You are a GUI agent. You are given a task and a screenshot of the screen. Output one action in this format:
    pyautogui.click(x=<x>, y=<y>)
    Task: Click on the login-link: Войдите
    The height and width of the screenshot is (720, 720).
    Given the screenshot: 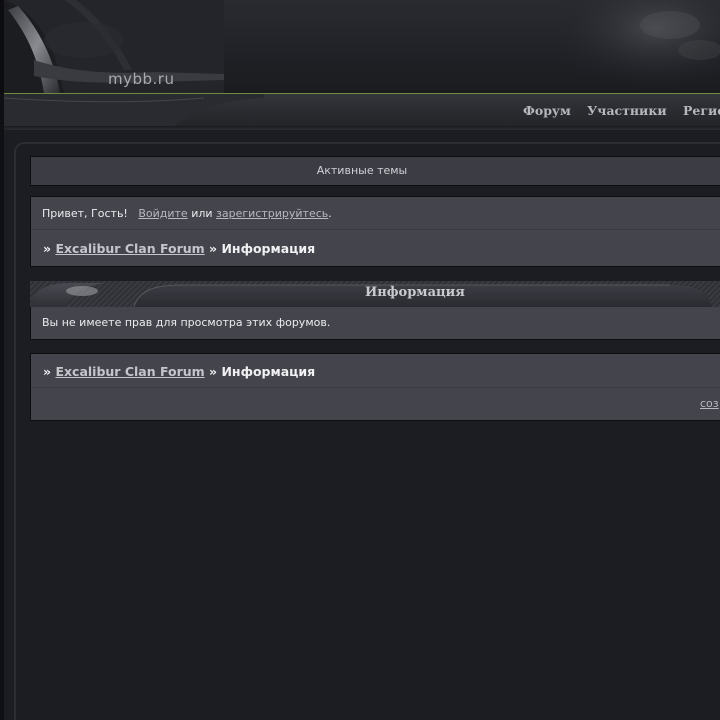 What is the action you would take?
    pyautogui.click(x=162, y=213)
    